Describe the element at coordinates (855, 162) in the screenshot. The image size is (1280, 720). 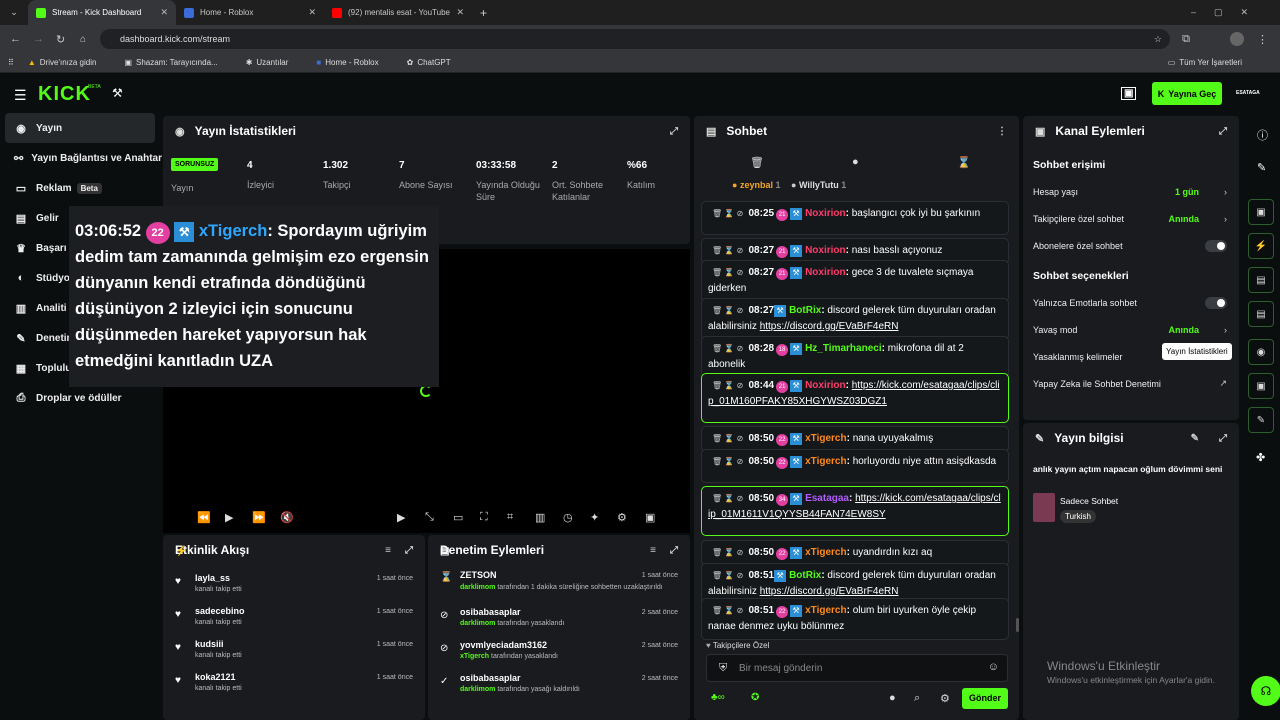
I see `speech-icon: ●` at that location.